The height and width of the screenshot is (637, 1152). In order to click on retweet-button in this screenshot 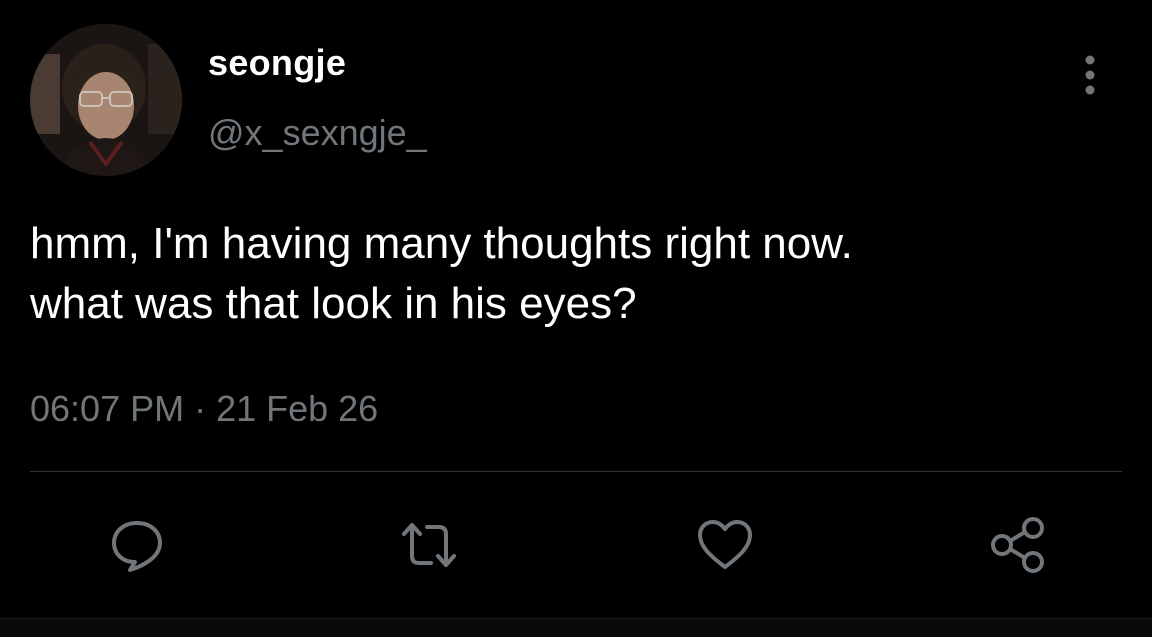, I will do `click(429, 545)`.